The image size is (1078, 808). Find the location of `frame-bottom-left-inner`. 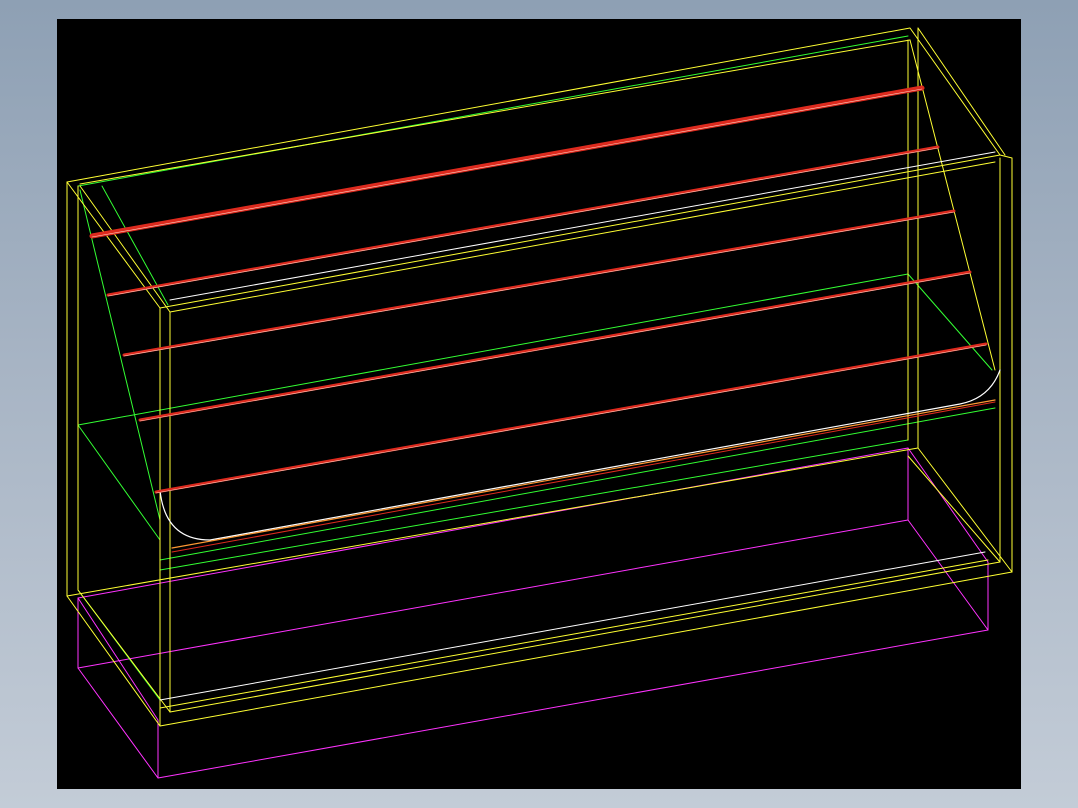

frame-bottom-left-inner is located at coordinates (124, 651).